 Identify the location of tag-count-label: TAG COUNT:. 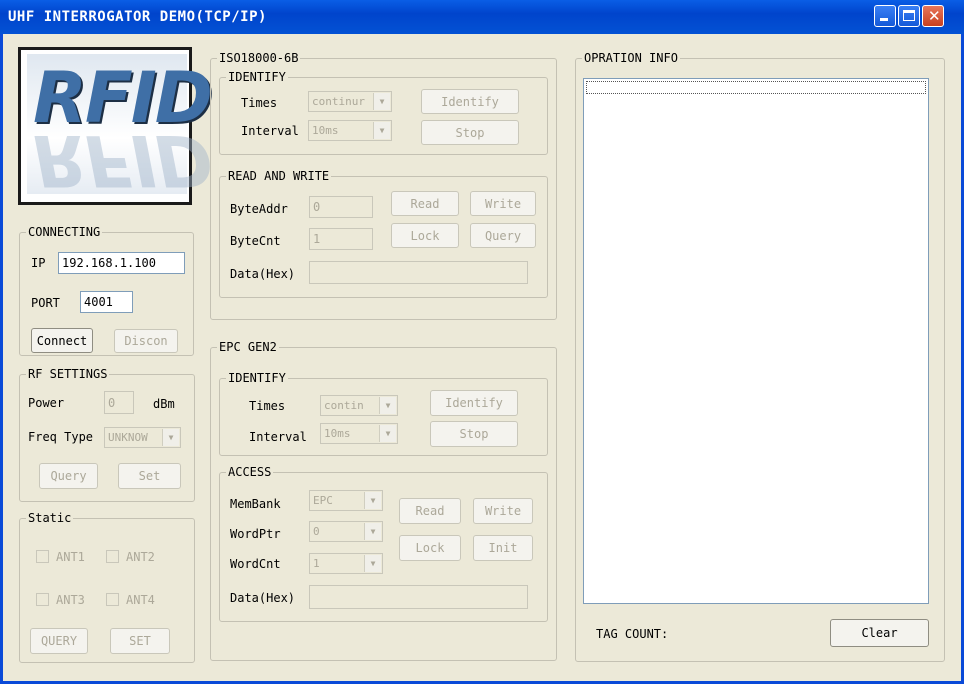
(632, 634).